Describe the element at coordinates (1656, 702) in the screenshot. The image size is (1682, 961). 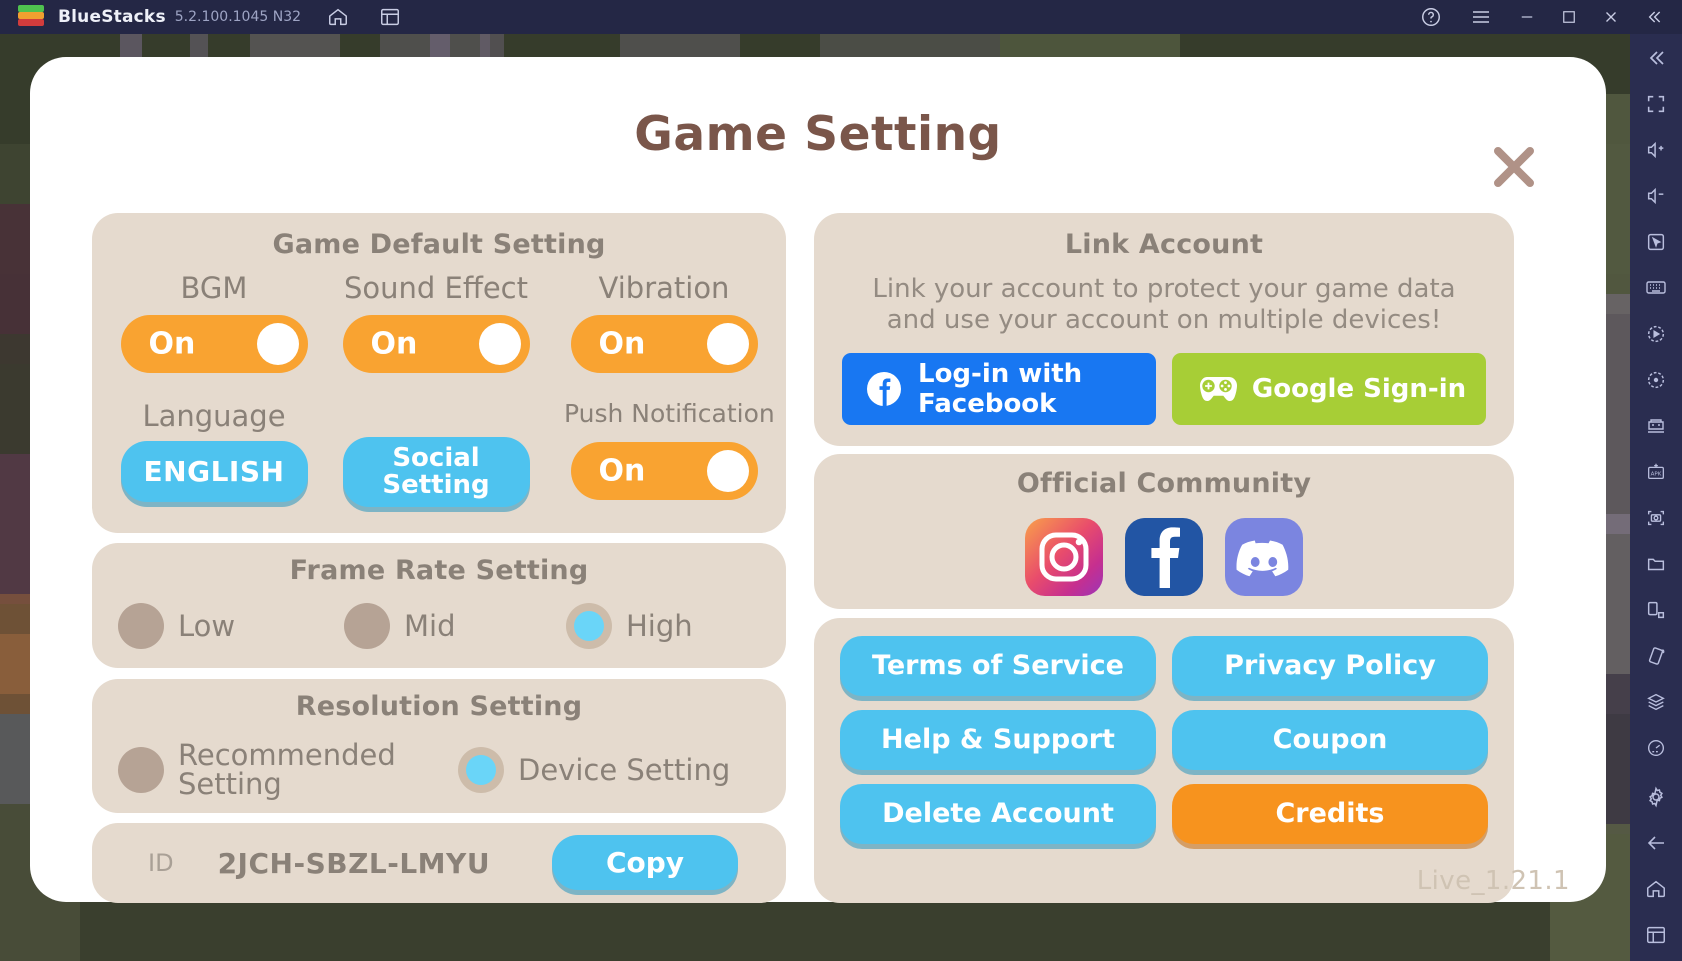
I see `layers-icon` at that location.